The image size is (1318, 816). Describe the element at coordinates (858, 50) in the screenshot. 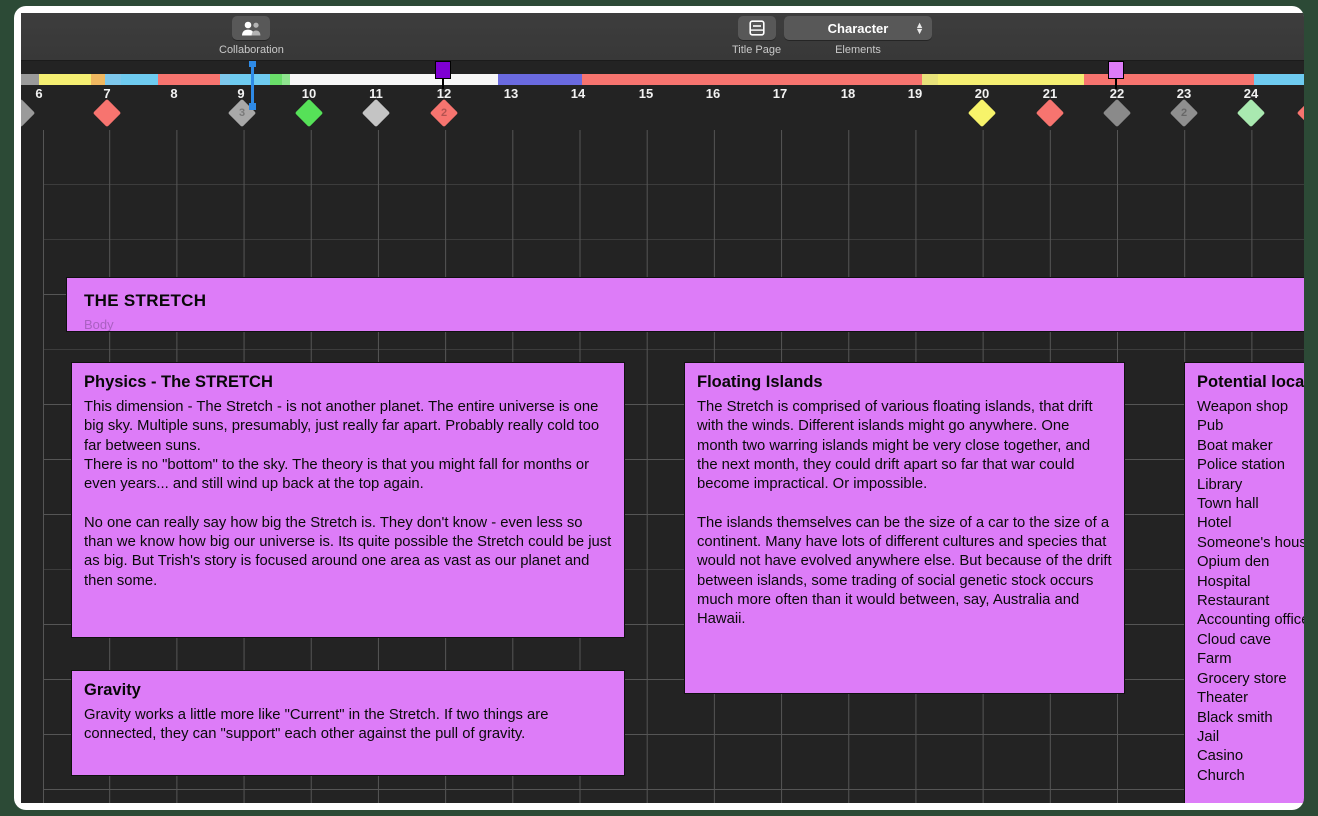

I see `elements-label: Elements` at that location.